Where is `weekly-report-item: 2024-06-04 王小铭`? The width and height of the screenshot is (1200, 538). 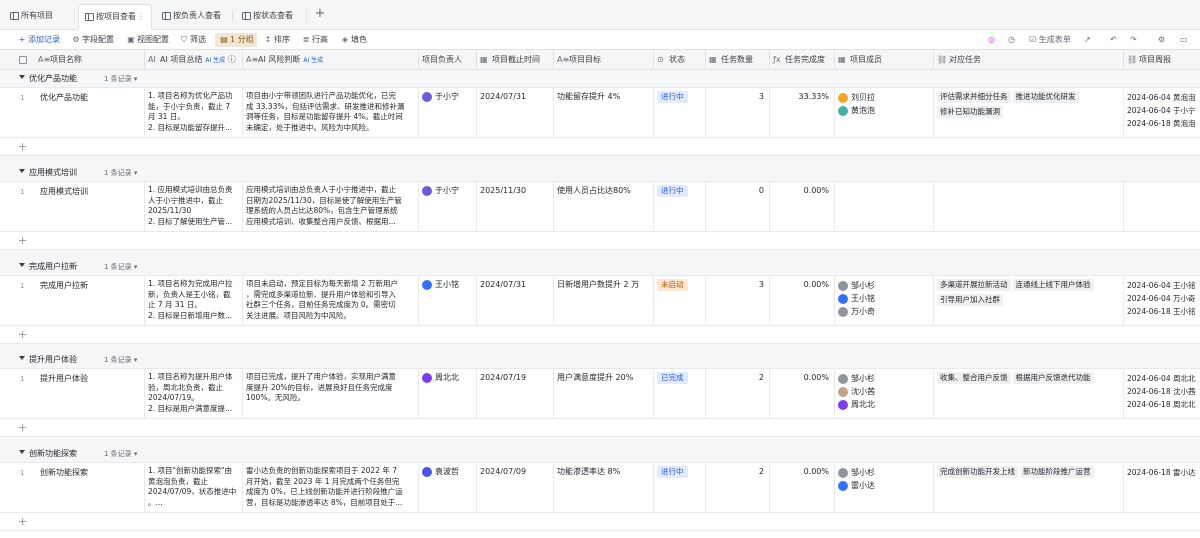 weekly-report-item: 2024-06-04 王小铭 is located at coordinates (1162, 285).